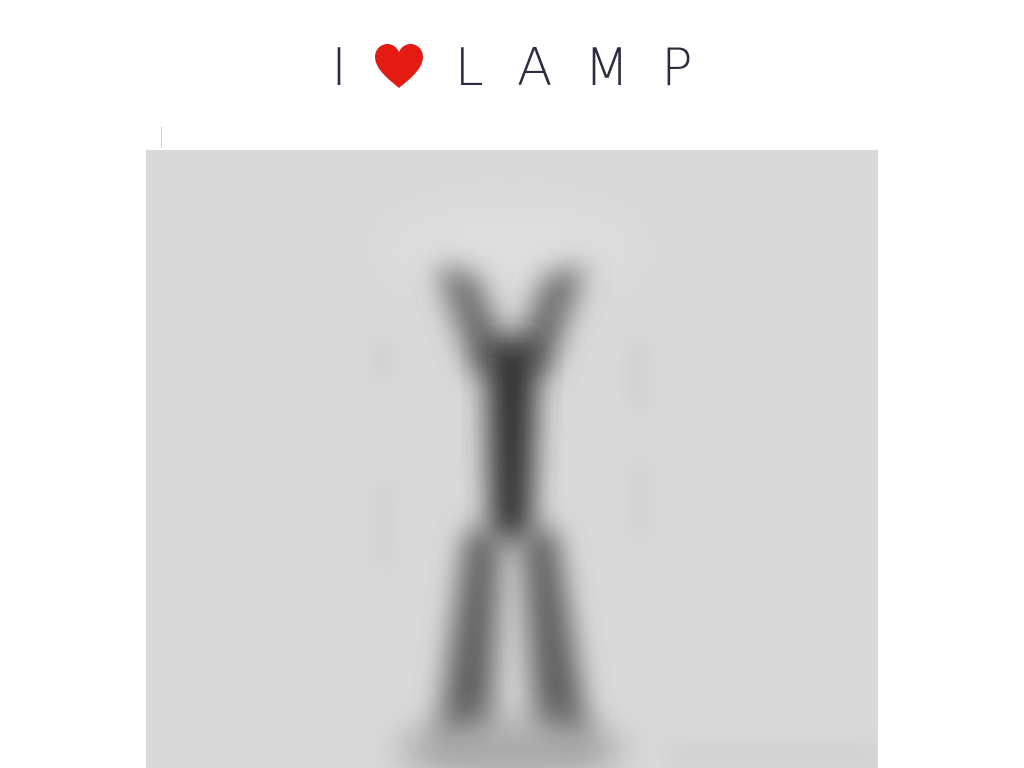 The width and height of the screenshot is (1024, 768). Describe the element at coordinates (589, 68) in the screenshot. I see `logo-word: LAMP` at that location.